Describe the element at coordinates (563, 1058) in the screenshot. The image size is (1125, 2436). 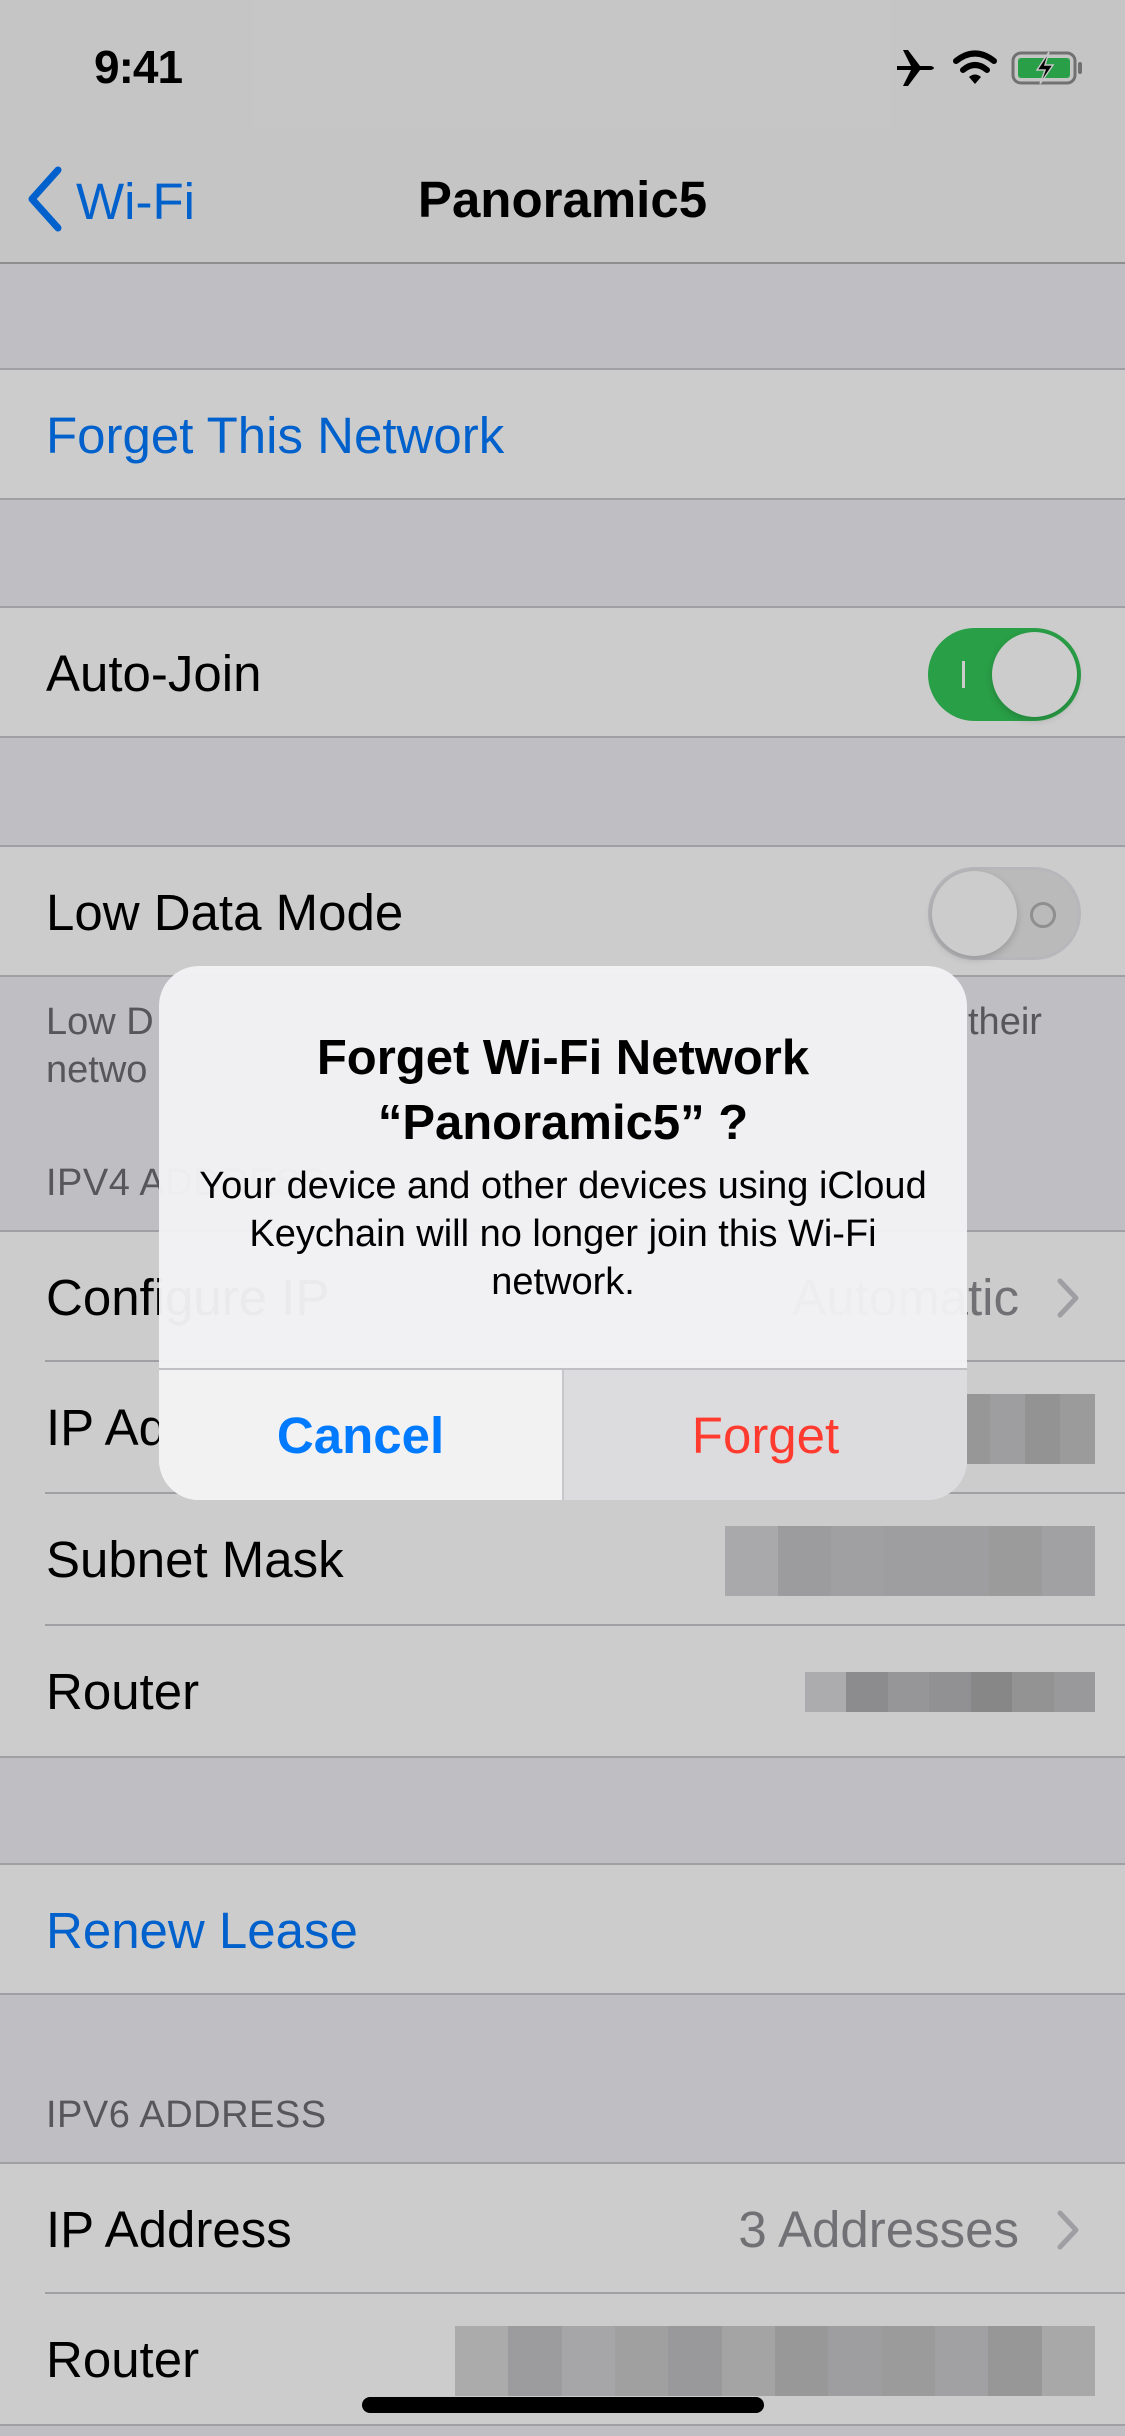
I see `alert-title-line-1: Forget Wi-Fi Network` at that location.